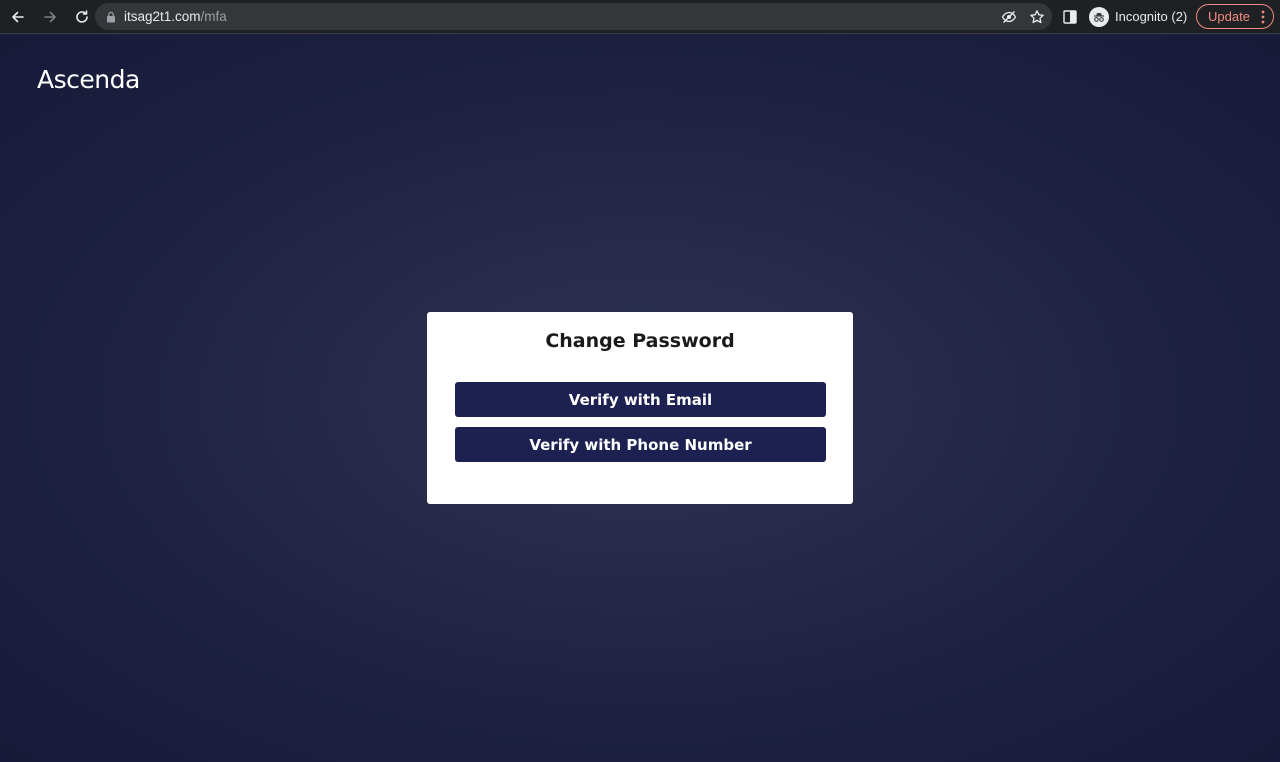 This screenshot has width=1280, height=762. What do you see at coordinates (573, 16) in the screenshot?
I see `address-bar: itsag2t1.com/mfa` at bounding box center [573, 16].